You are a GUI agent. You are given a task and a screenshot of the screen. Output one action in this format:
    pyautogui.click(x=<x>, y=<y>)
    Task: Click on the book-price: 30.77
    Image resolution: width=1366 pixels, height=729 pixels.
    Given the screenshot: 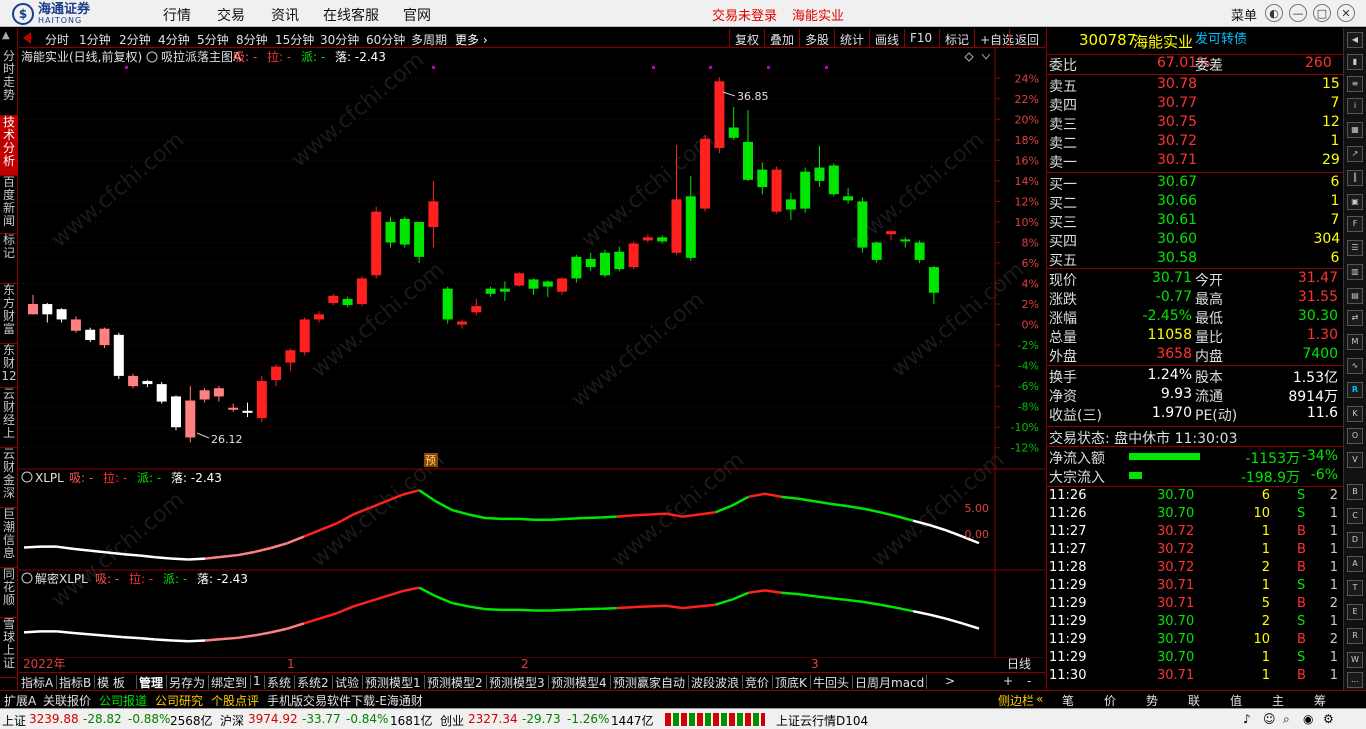 What is the action you would take?
    pyautogui.click(x=1177, y=103)
    